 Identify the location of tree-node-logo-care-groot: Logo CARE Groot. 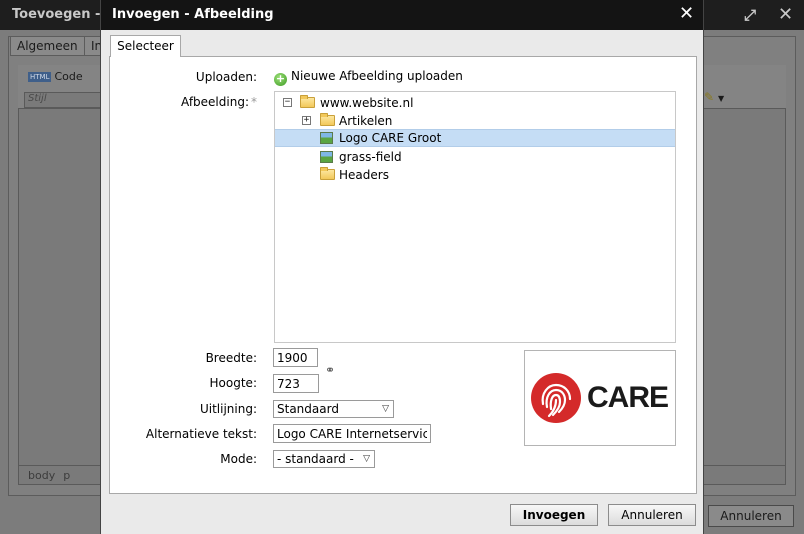
(475, 138).